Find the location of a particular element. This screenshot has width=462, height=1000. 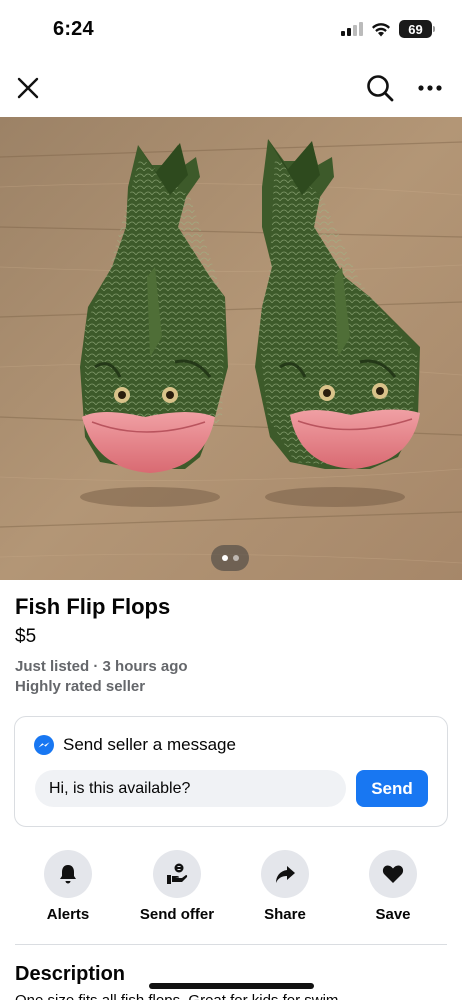

heart-icon is located at coordinates (393, 874).